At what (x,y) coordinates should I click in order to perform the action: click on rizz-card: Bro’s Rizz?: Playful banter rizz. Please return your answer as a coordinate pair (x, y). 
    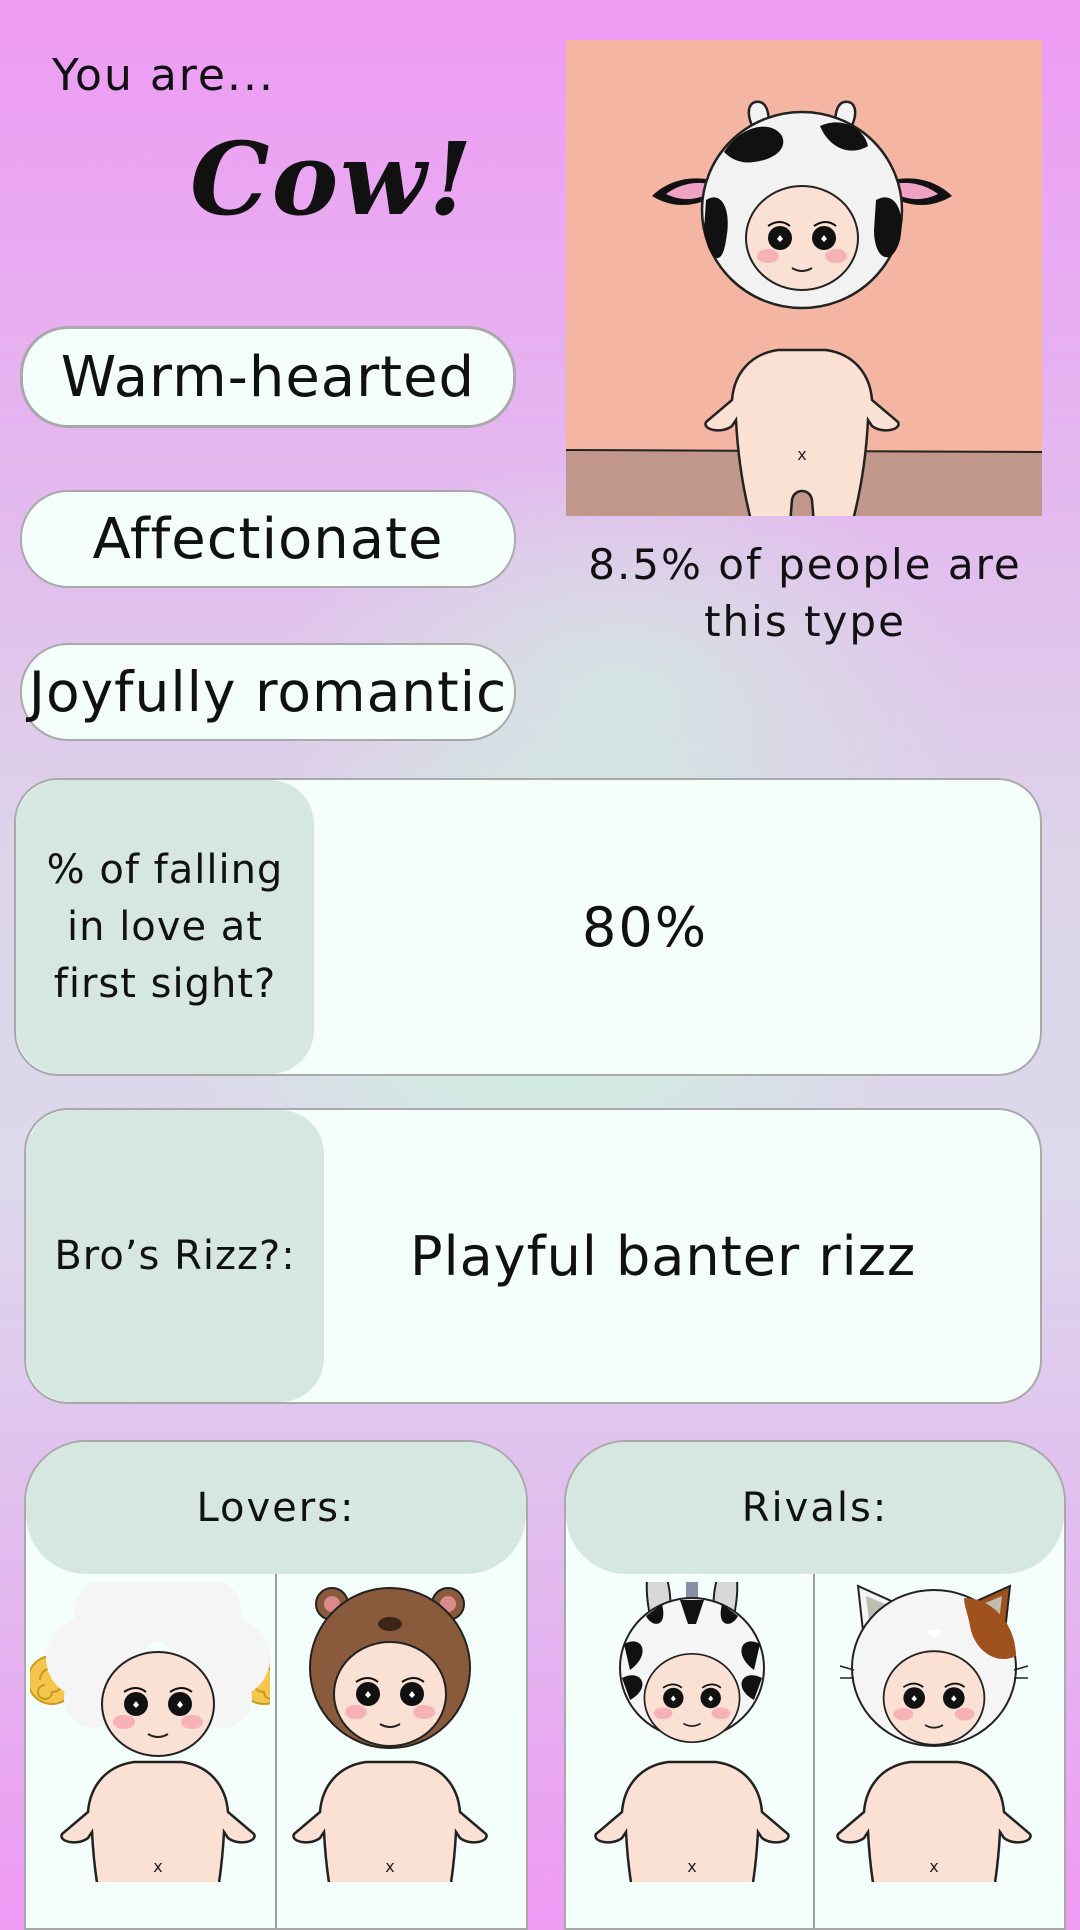
    Looking at the image, I should click on (533, 1256).